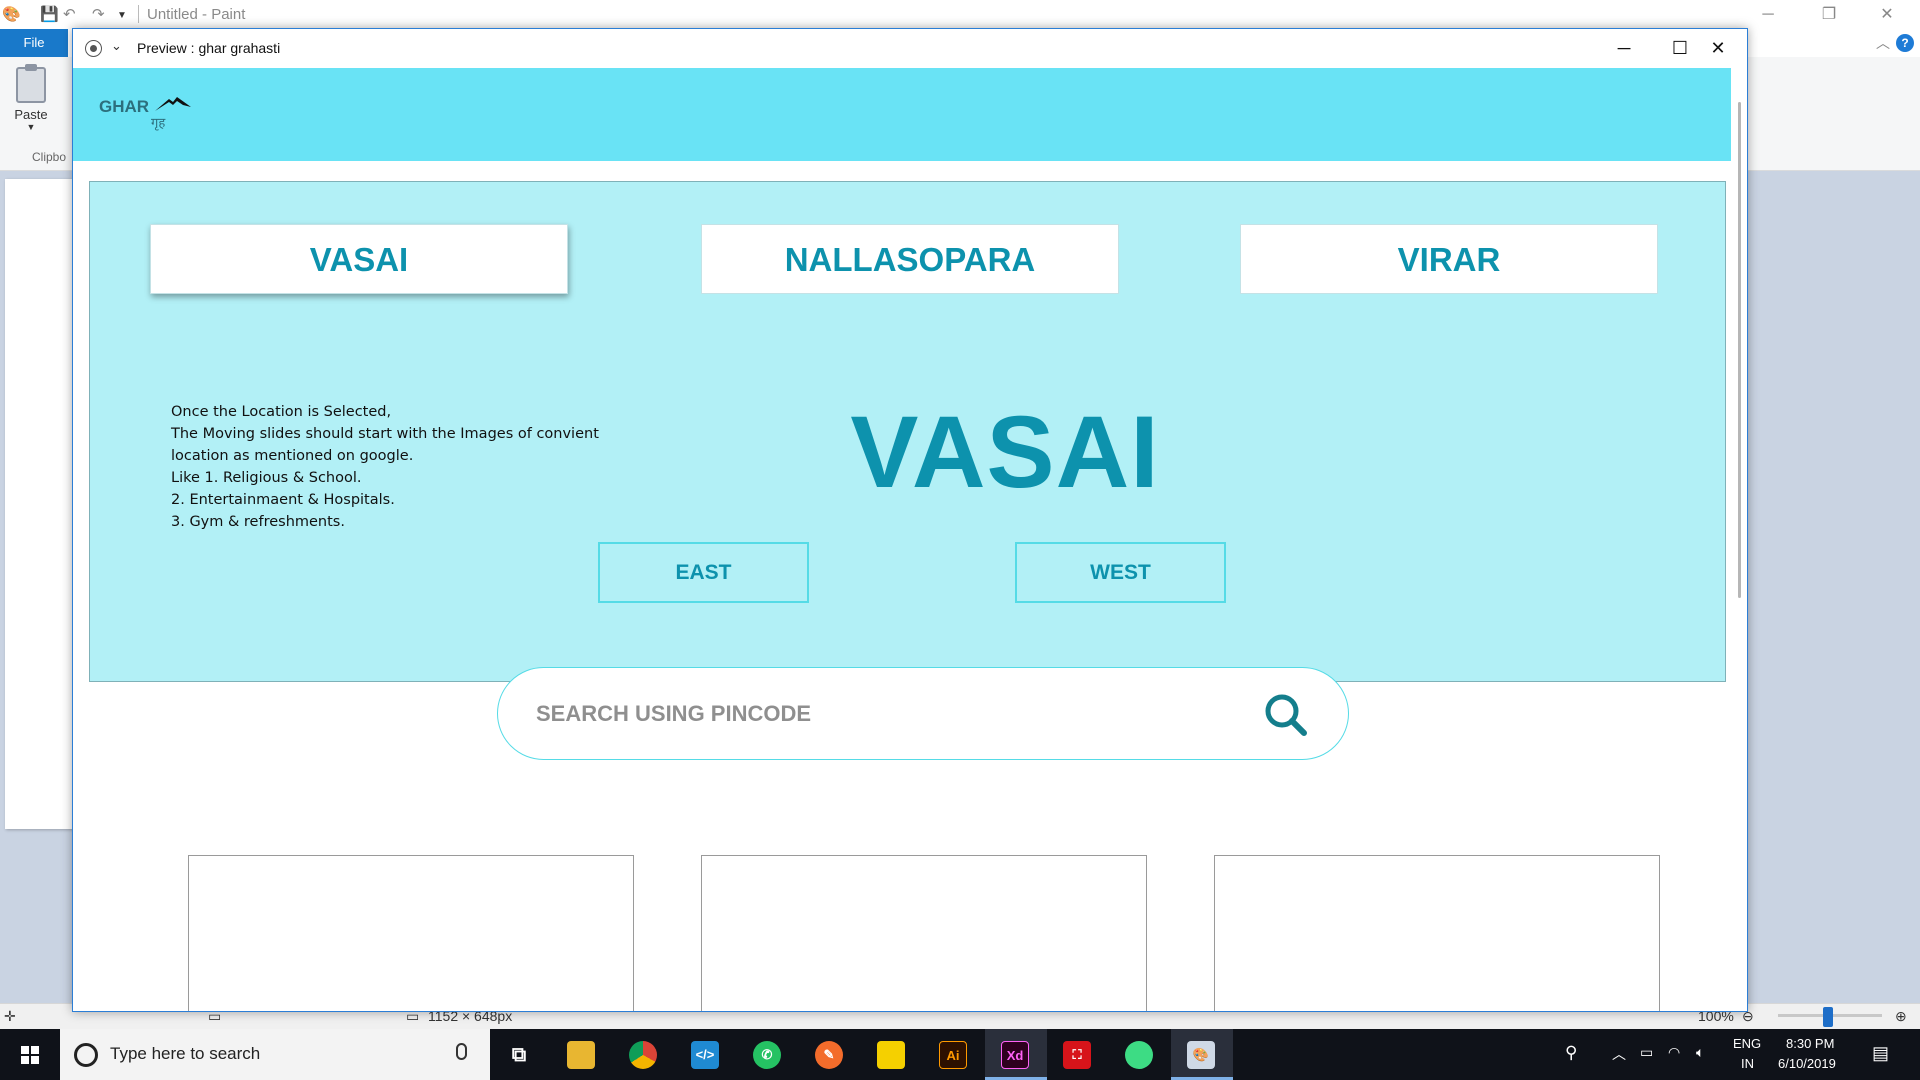 The width and height of the screenshot is (1920, 1080). I want to click on preview-scrollbar, so click(1739, 539).